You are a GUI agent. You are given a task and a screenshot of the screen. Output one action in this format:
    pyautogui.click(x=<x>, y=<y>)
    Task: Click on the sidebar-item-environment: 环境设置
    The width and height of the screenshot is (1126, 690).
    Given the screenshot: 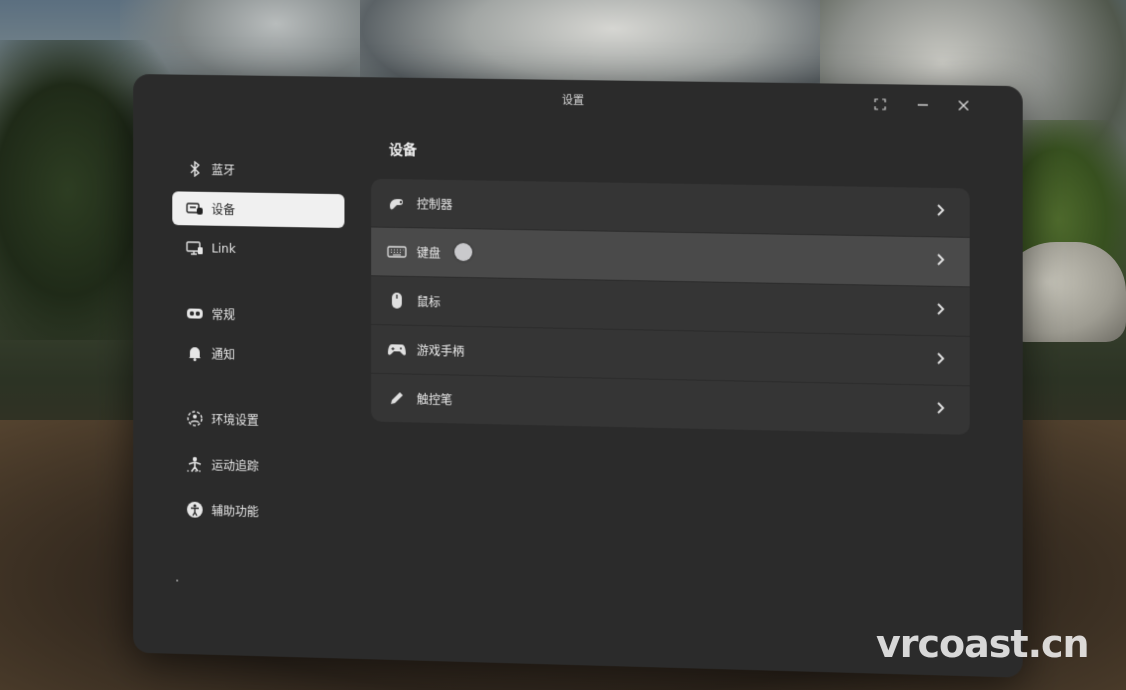 What is the action you would take?
    pyautogui.click(x=258, y=420)
    